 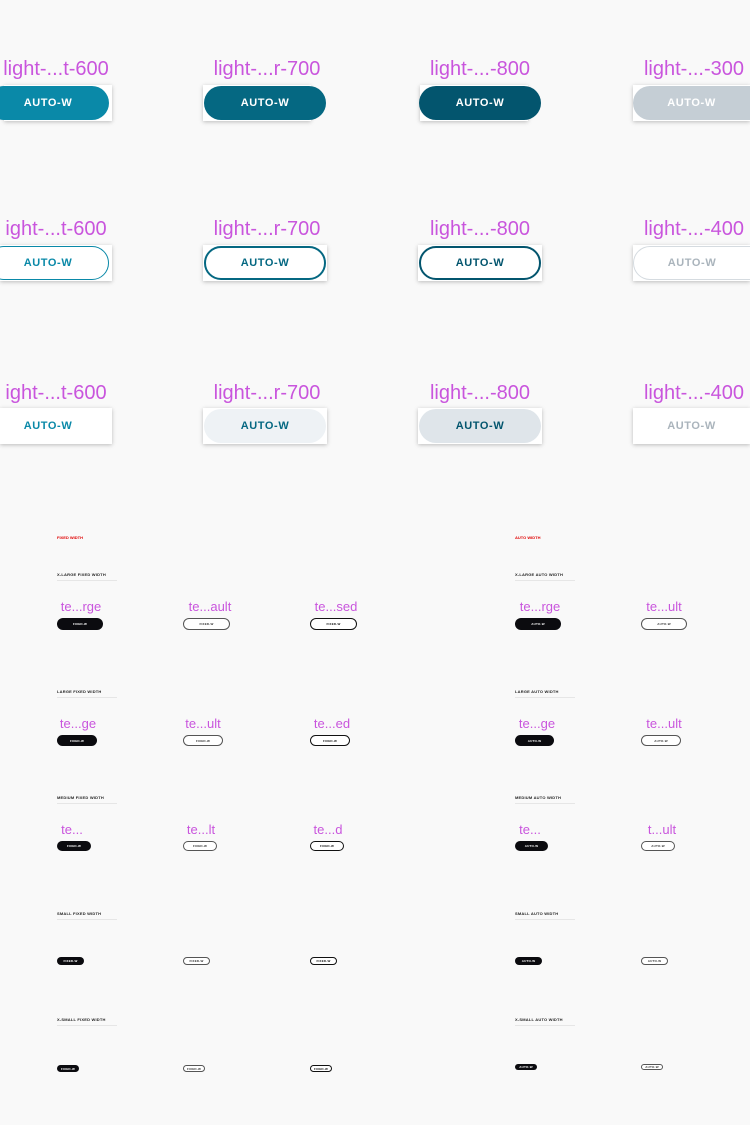 I want to click on variant-label-r2c2: light-...r-700, so click(x=267, y=229).